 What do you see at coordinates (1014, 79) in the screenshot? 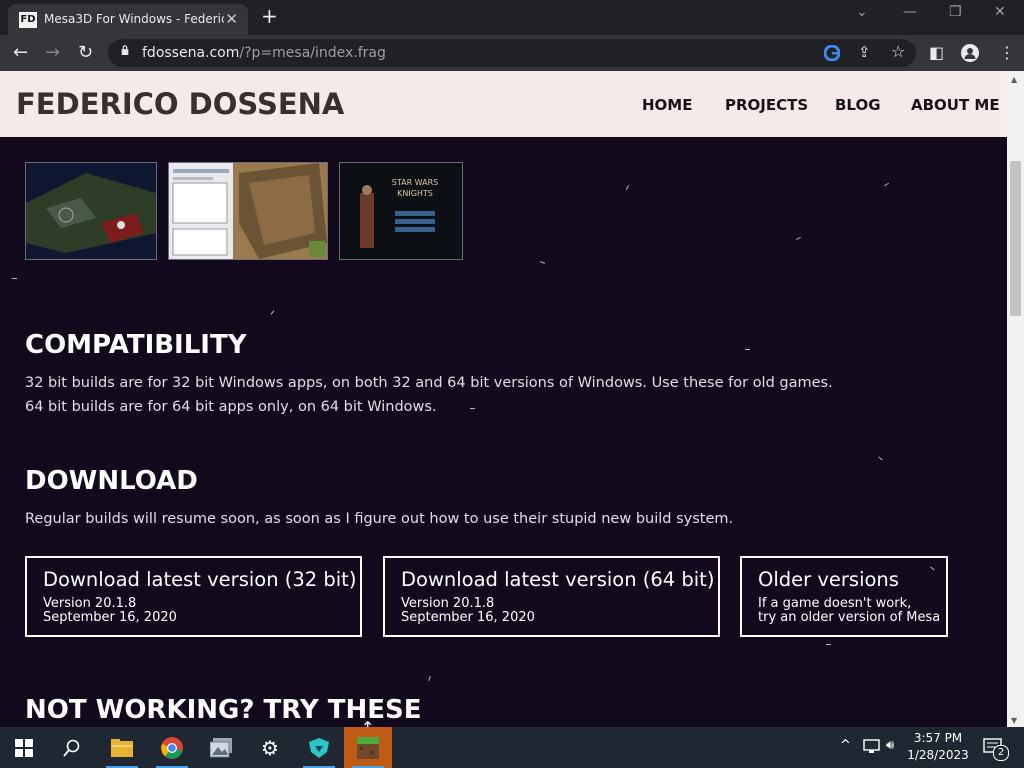
I see `scroll-up-arrow-icon: ▲` at bounding box center [1014, 79].